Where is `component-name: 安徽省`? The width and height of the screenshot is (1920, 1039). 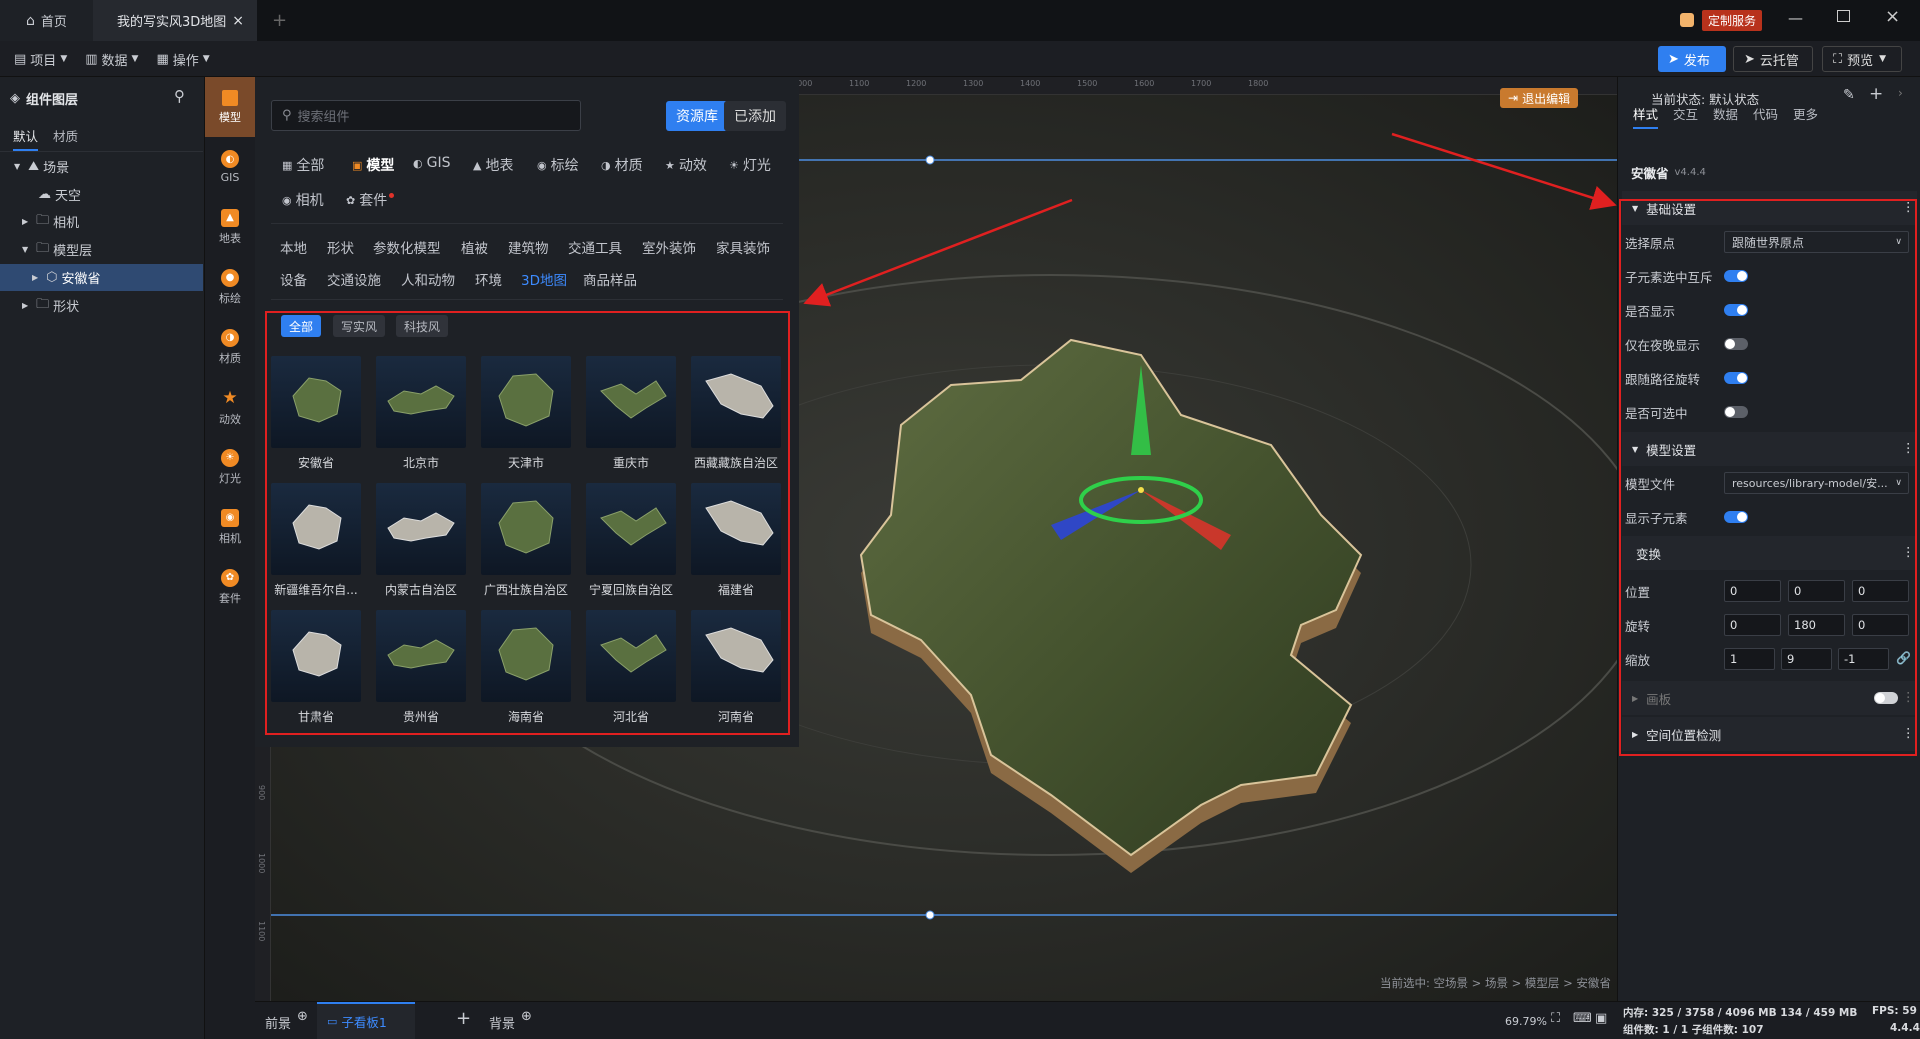
component-name: 安徽省 is located at coordinates (1650, 173).